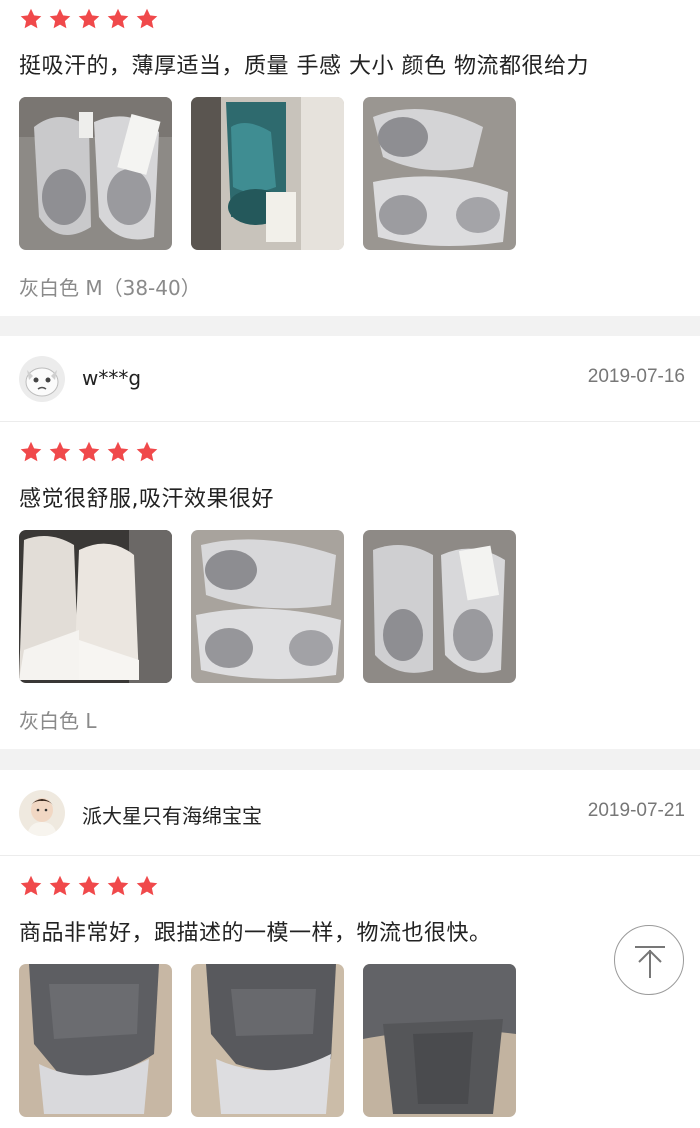 This screenshot has height=1128, width=700. I want to click on variant-label: 灰白色 L, so click(58, 721).